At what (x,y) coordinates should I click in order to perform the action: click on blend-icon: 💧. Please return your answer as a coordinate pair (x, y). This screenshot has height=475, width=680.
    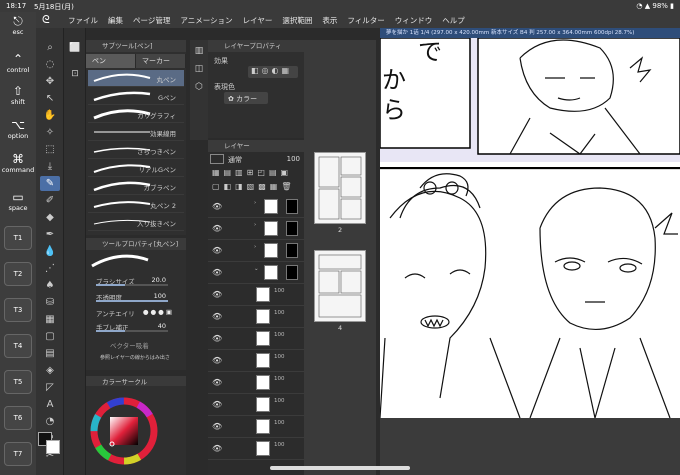
    Looking at the image, I should click on (50, 251).